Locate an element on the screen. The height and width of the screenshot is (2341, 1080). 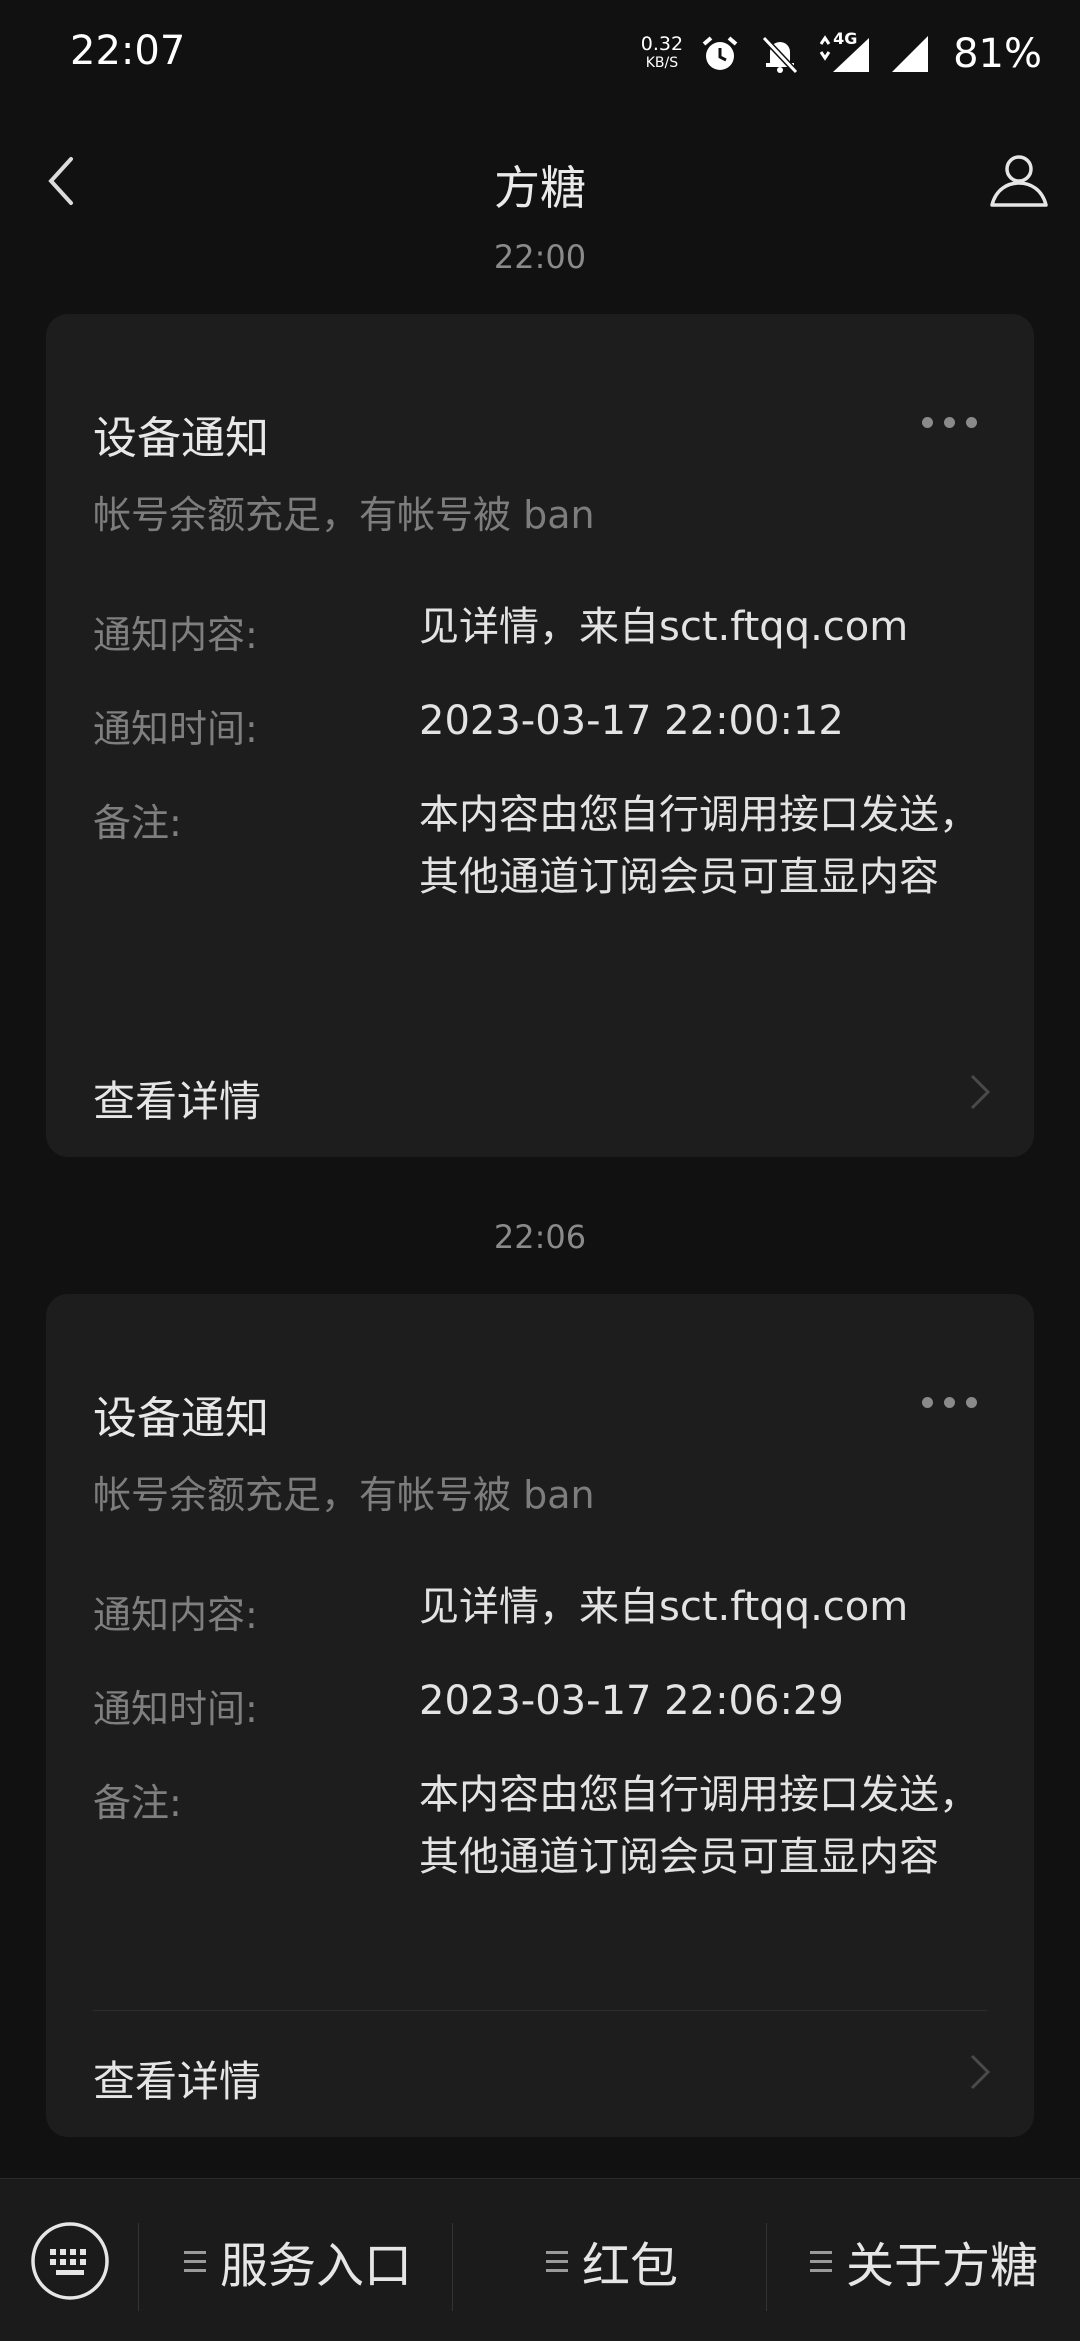
profile-button is located at coordinates (1019, 180).